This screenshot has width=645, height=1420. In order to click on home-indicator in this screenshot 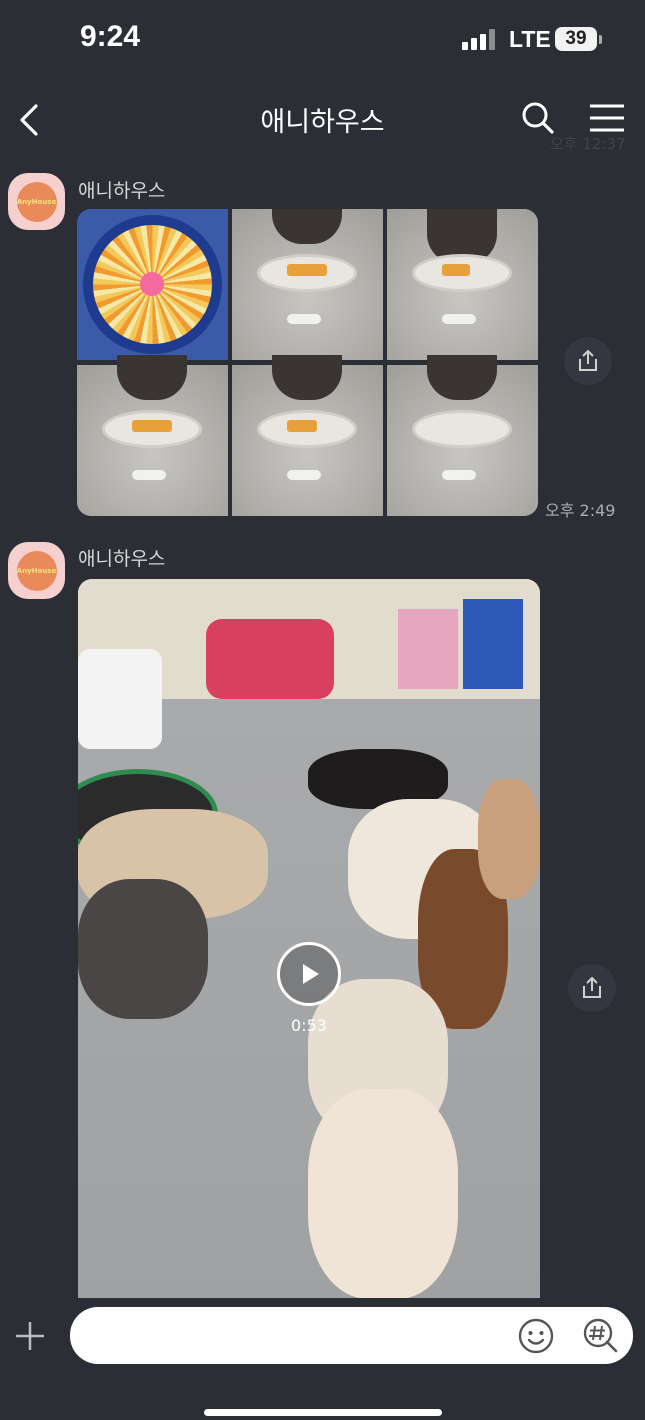, I will do `click(323, 1412)`.